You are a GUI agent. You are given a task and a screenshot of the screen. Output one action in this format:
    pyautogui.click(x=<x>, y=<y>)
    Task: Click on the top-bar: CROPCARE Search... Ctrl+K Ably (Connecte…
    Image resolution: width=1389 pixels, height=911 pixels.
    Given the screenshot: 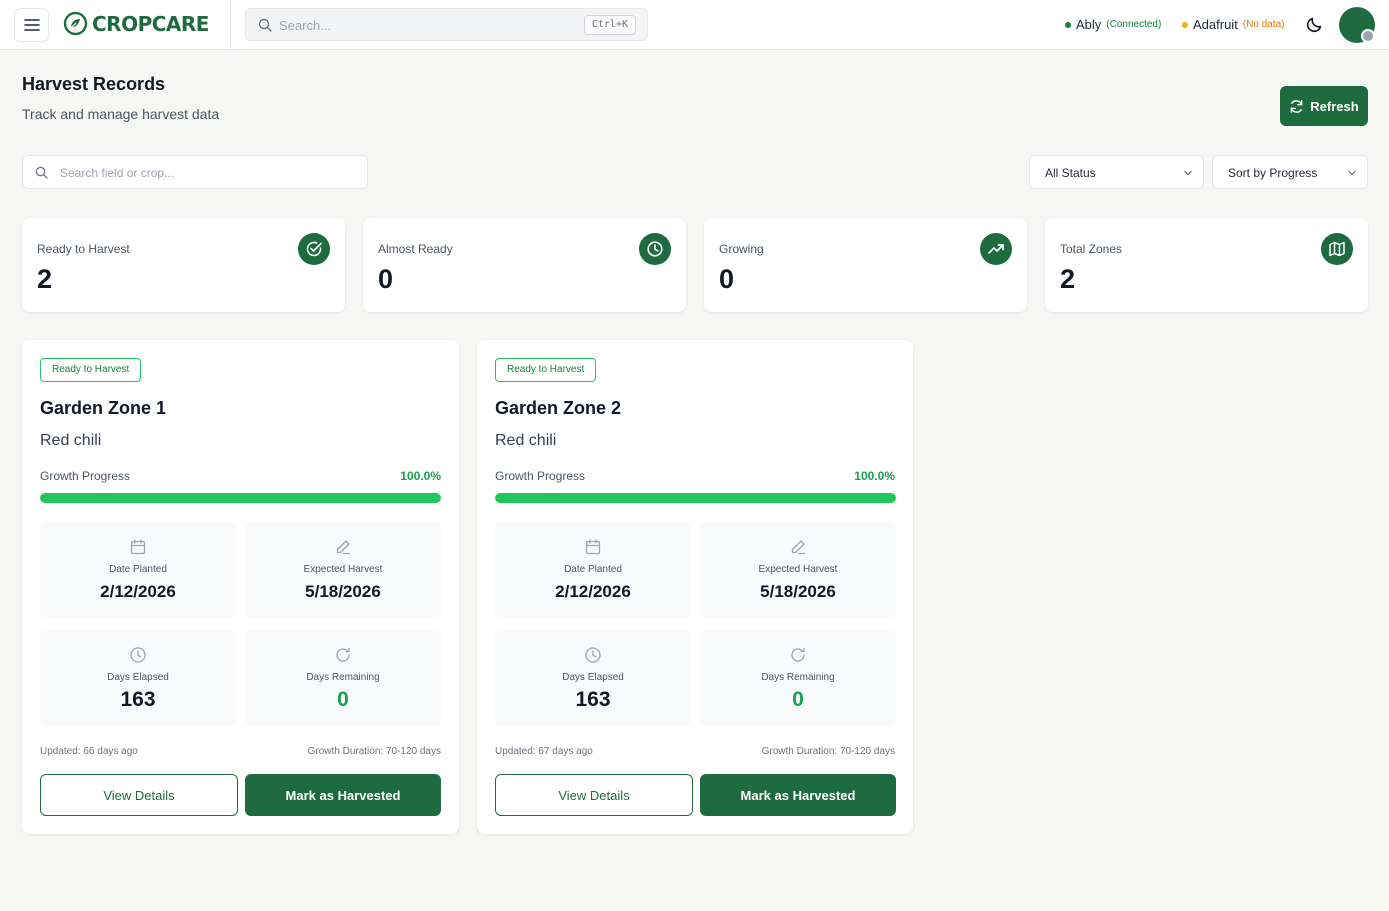 What is the action you would take?
    pyautogui.click(x=694, y=25)
    